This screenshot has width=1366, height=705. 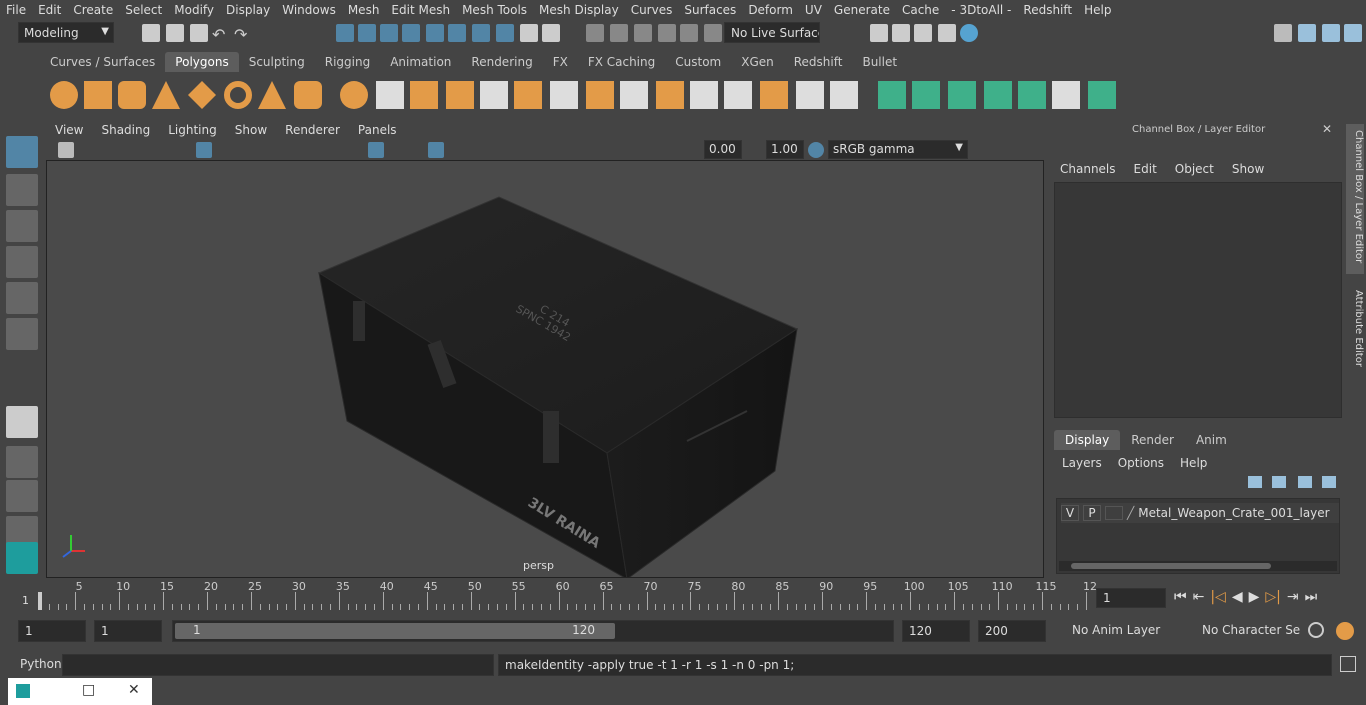 I want to click on poly-sphere-icon, so click(x=64, y=95).